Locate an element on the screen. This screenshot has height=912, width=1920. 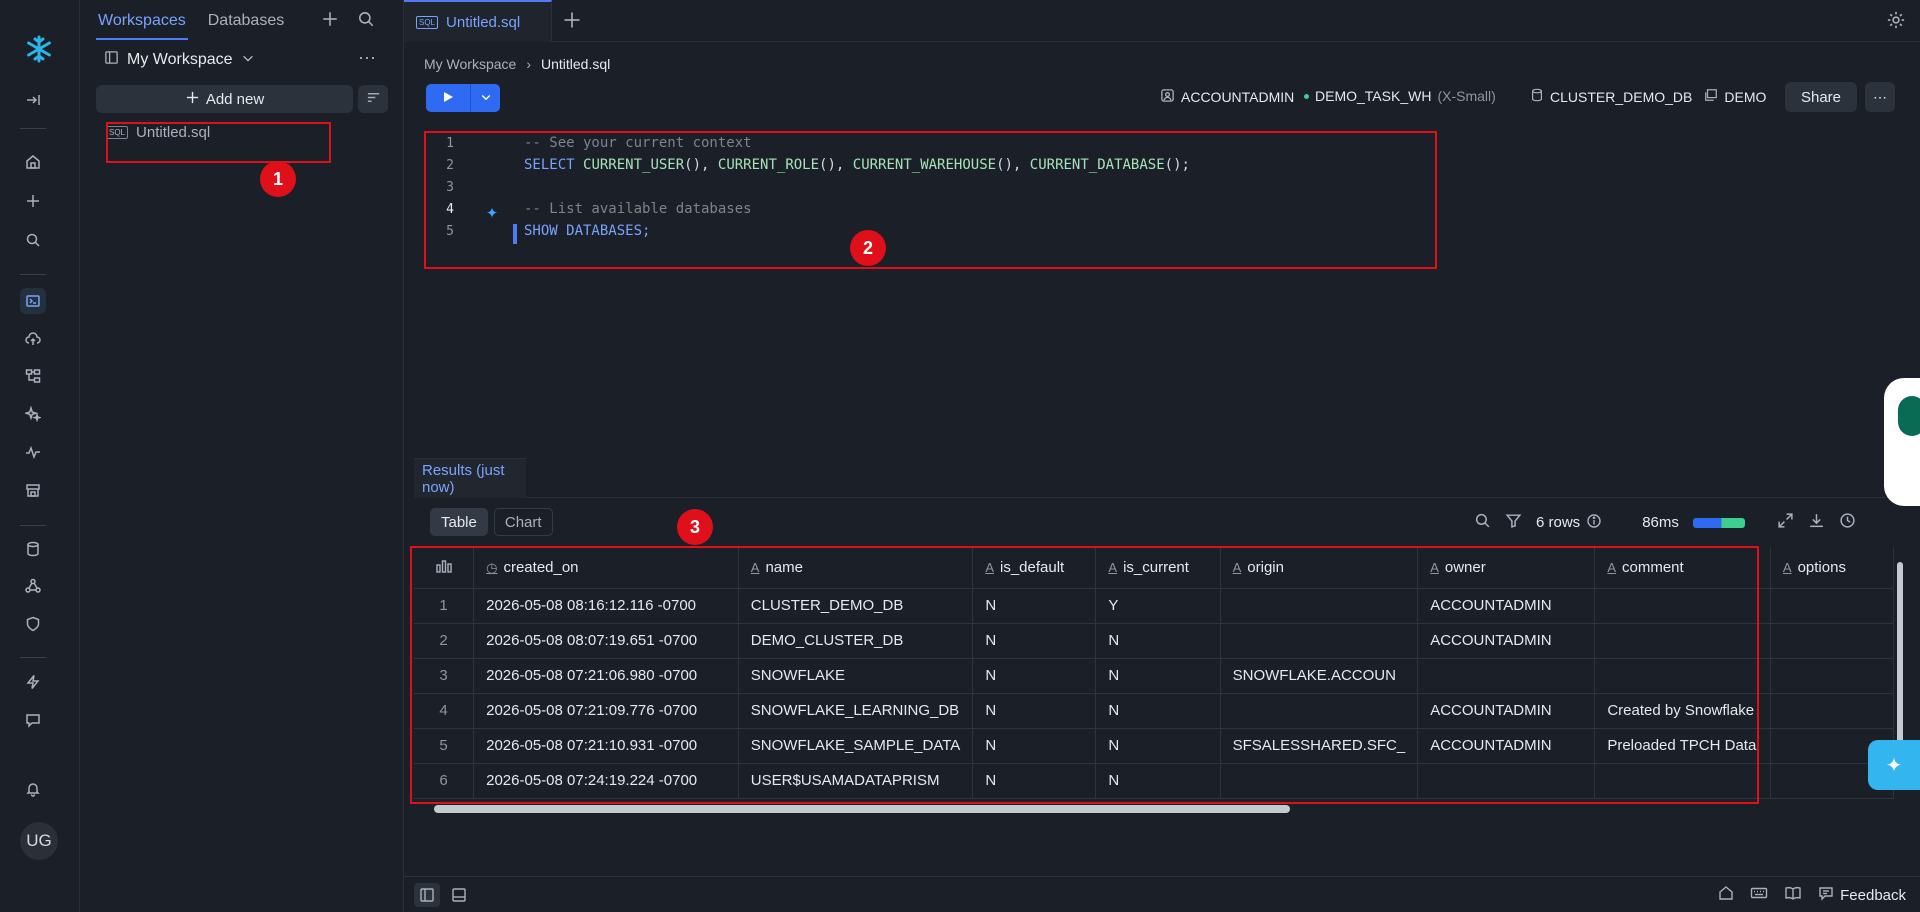
data-flow-icon is located at coordinates (33, 376).